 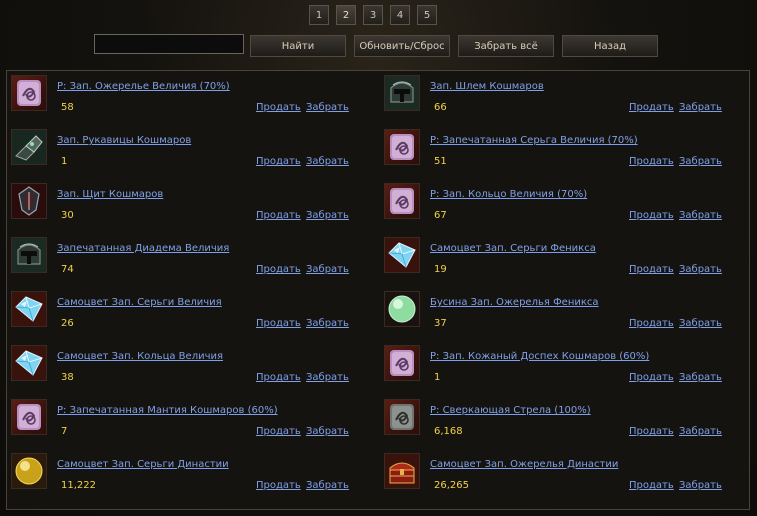 I want to click on helmet-icon, so click(x=29, y=255).